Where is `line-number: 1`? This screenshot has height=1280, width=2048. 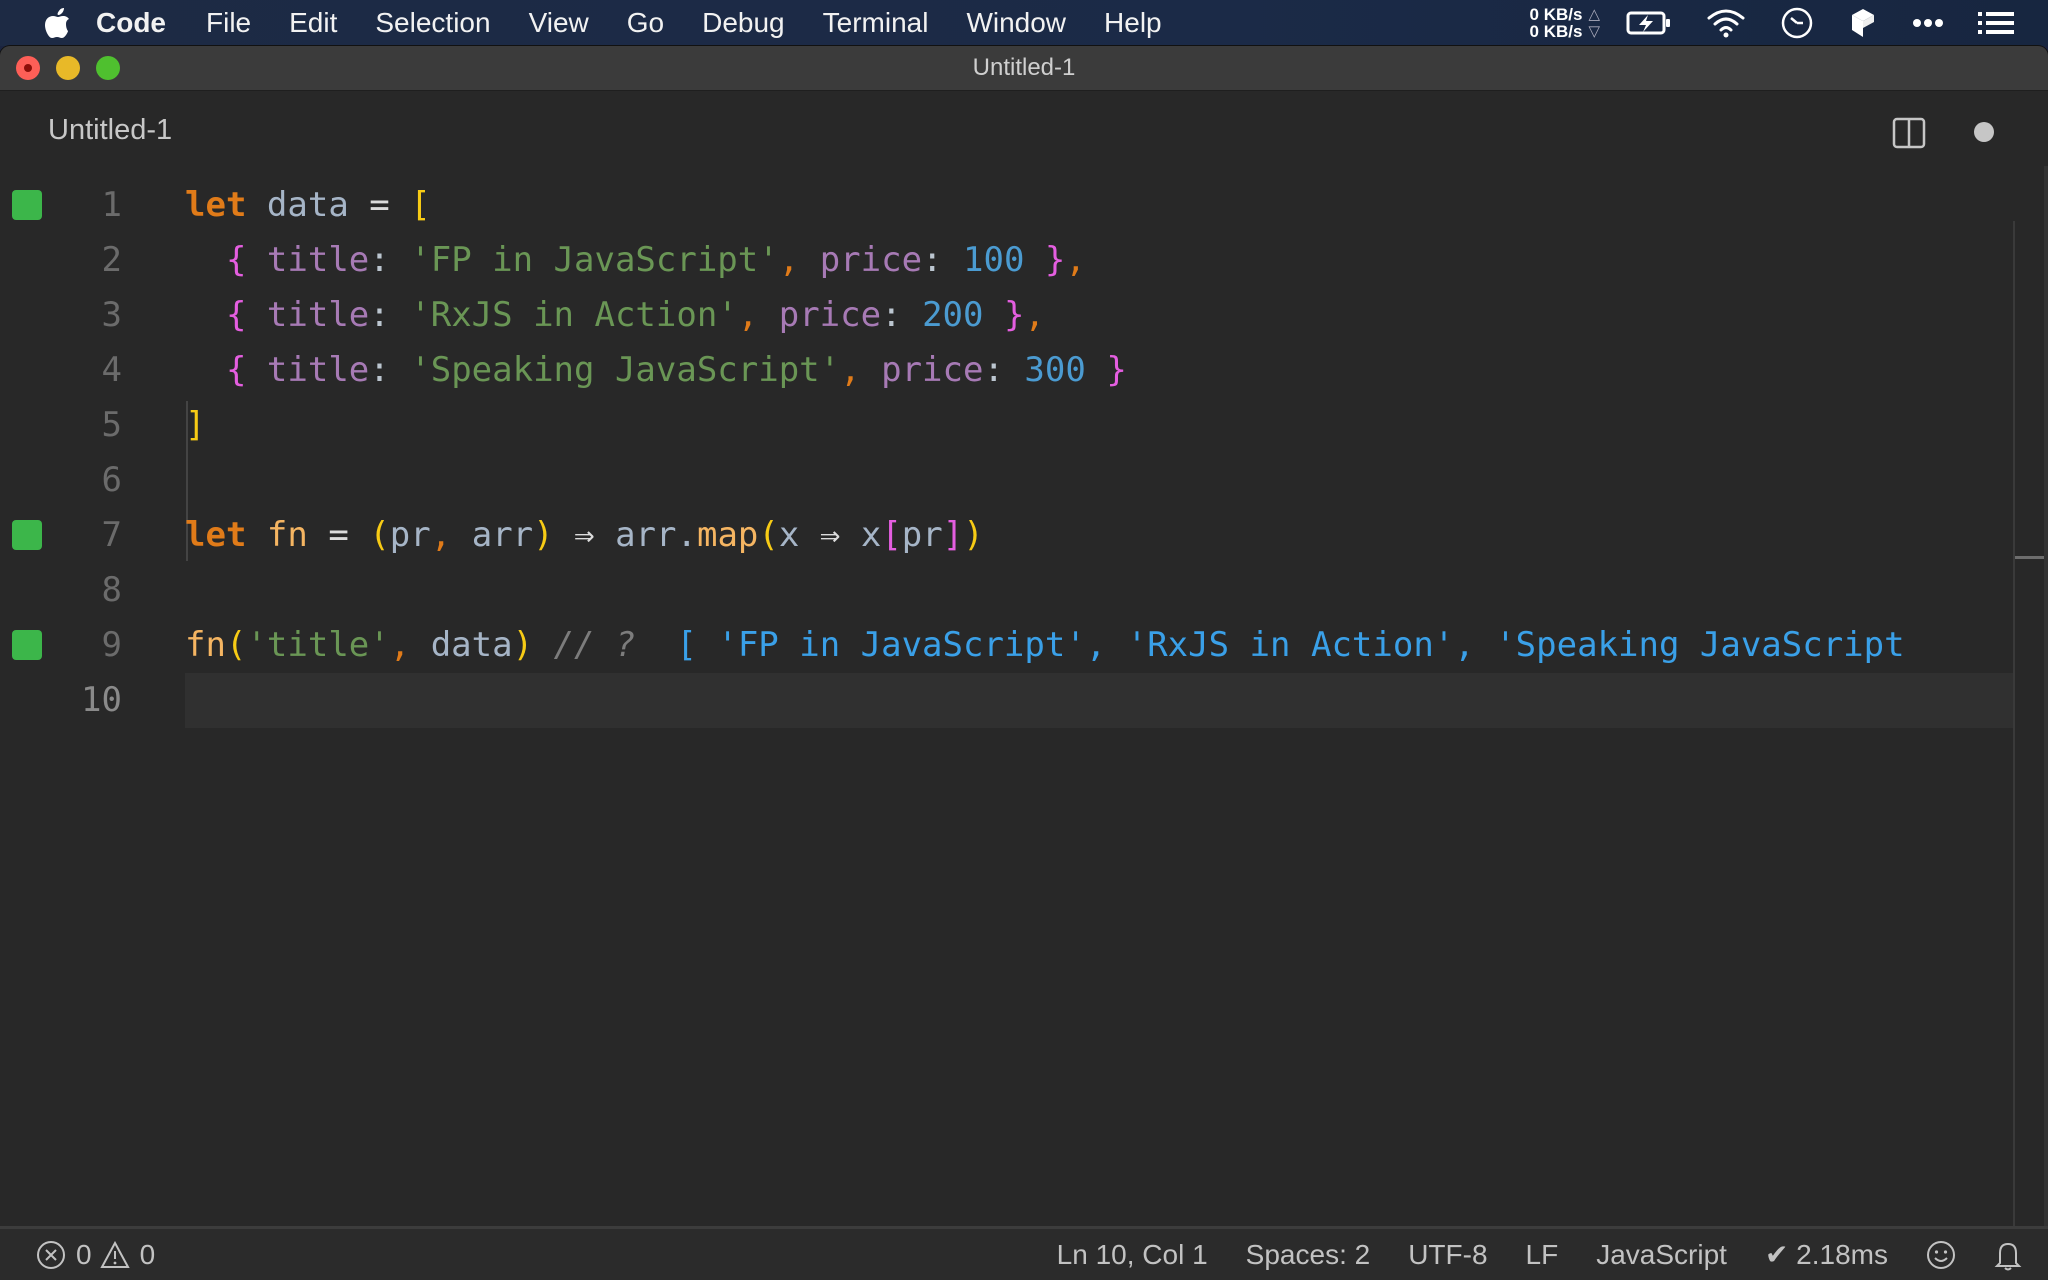
line-number: 1 is located at coordinates (111, 205).